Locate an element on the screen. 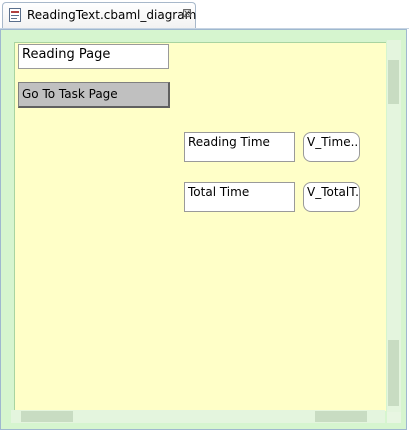 The height and width of the screenshot is (432, 409). vertical-scroll-thumb is located at coordinates (393, 82).